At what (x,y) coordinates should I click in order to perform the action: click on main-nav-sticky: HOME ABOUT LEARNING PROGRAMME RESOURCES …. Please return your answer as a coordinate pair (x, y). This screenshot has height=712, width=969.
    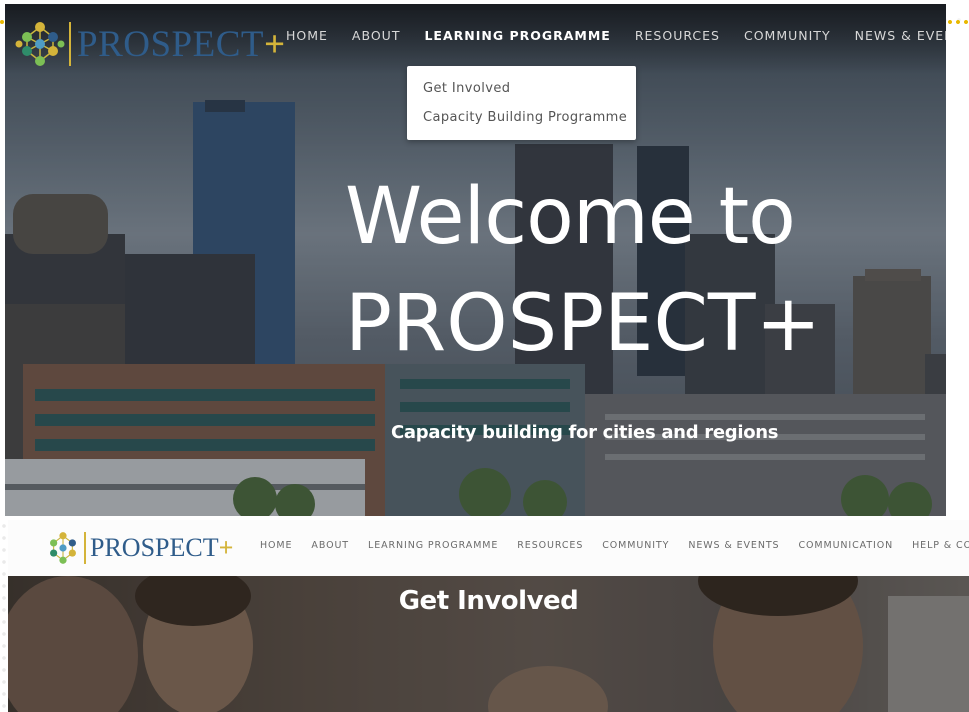
    Looking at the image, I should click on (614, 545).